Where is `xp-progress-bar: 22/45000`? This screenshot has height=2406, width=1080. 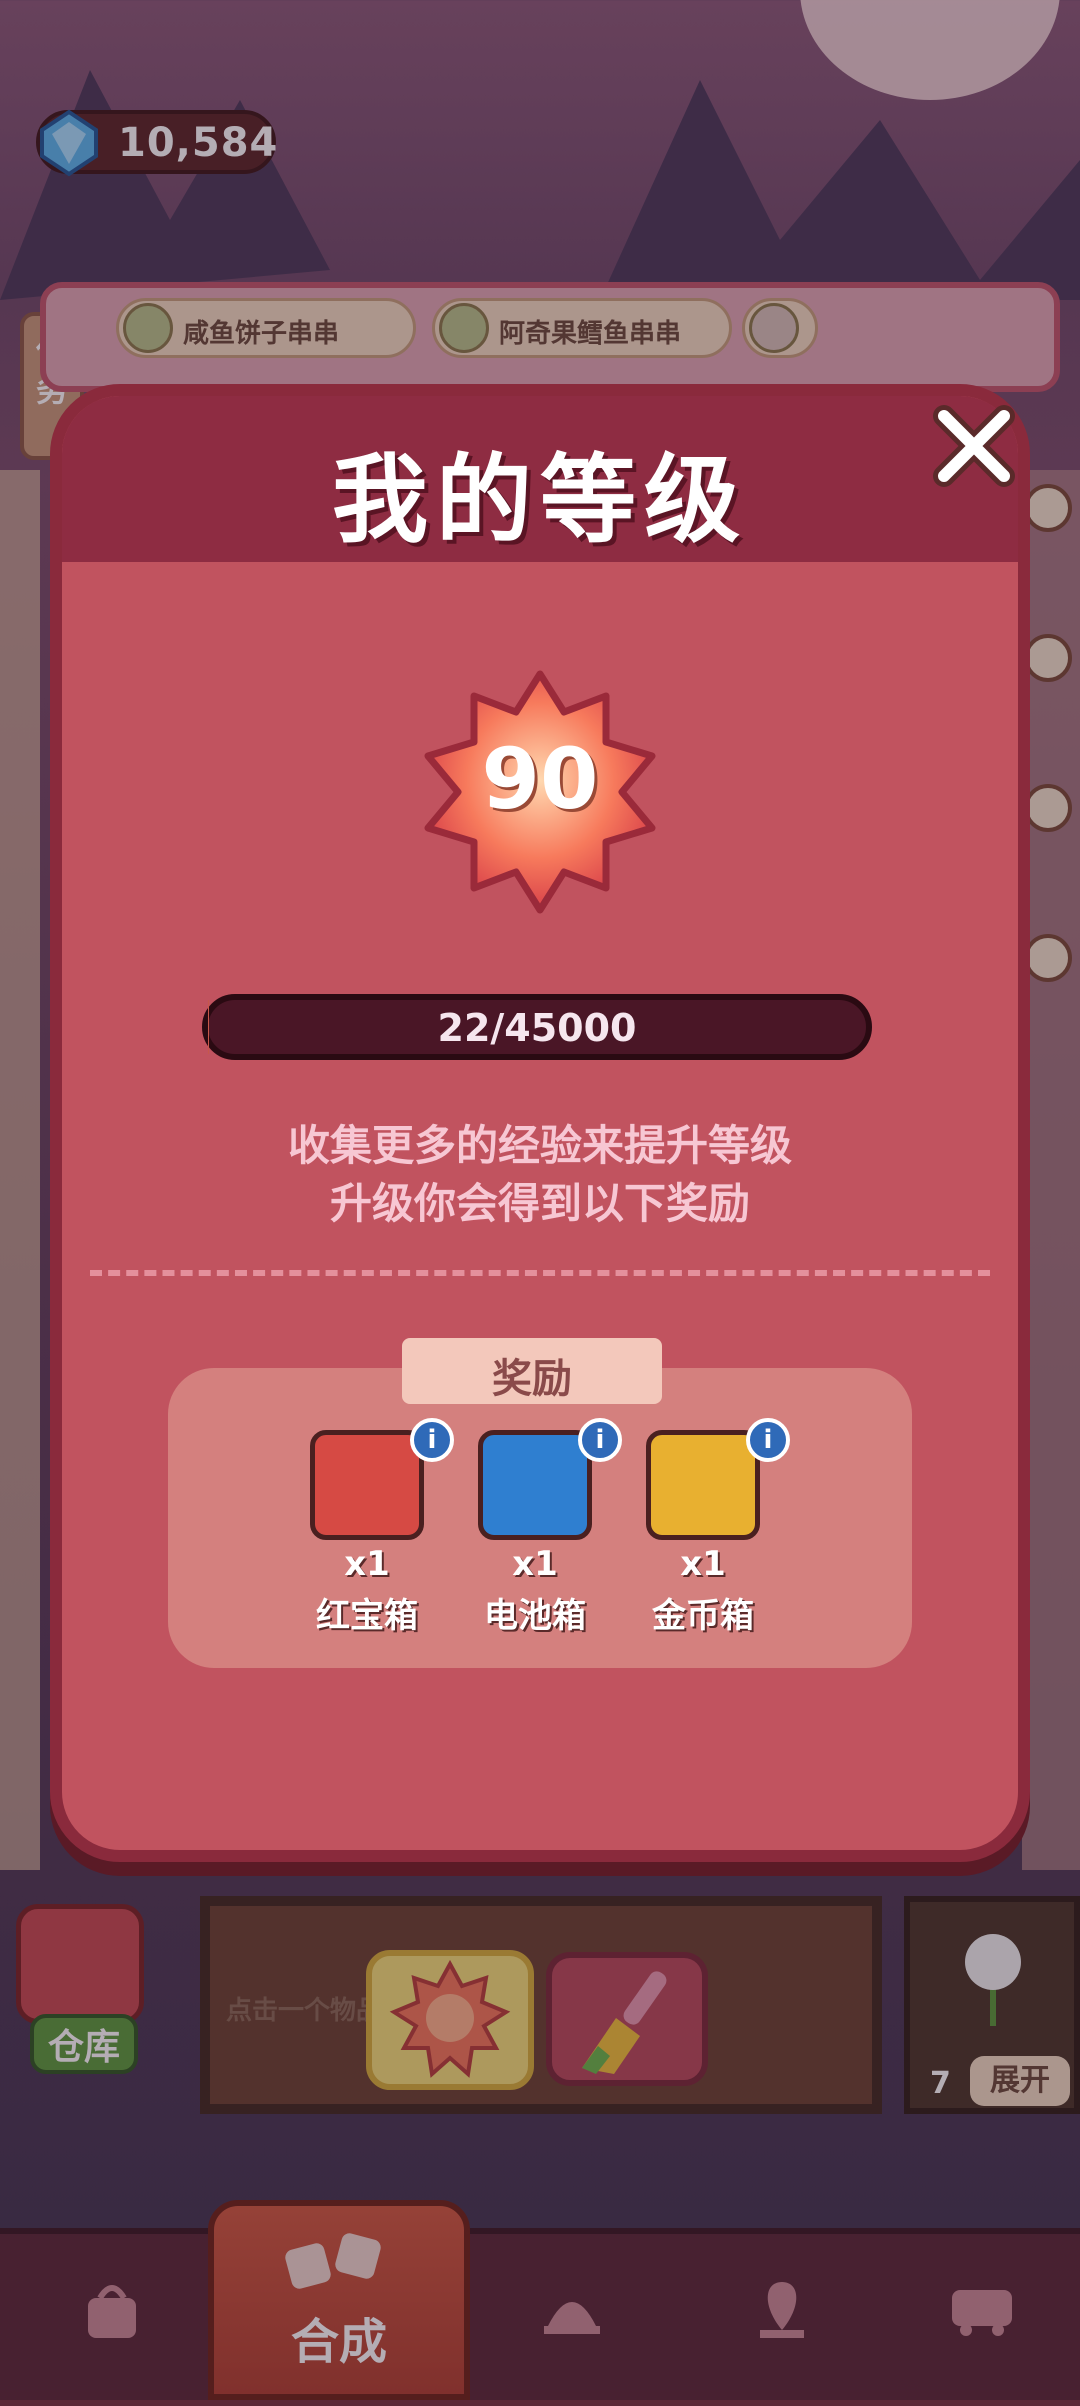
xp-progress-bar: 22/45000 is located at coordinates (537, 1027).